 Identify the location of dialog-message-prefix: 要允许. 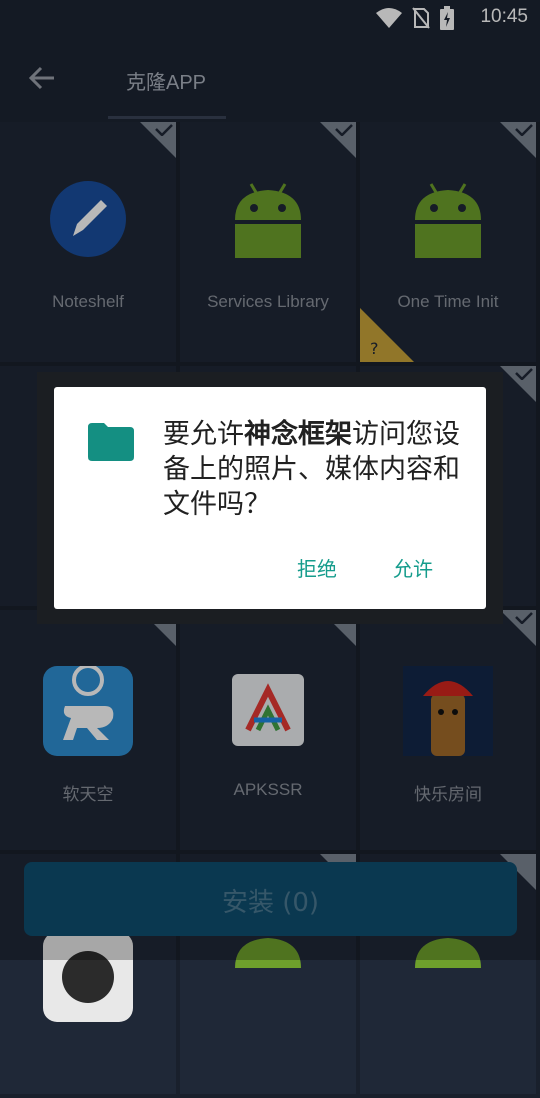
(203, 434).